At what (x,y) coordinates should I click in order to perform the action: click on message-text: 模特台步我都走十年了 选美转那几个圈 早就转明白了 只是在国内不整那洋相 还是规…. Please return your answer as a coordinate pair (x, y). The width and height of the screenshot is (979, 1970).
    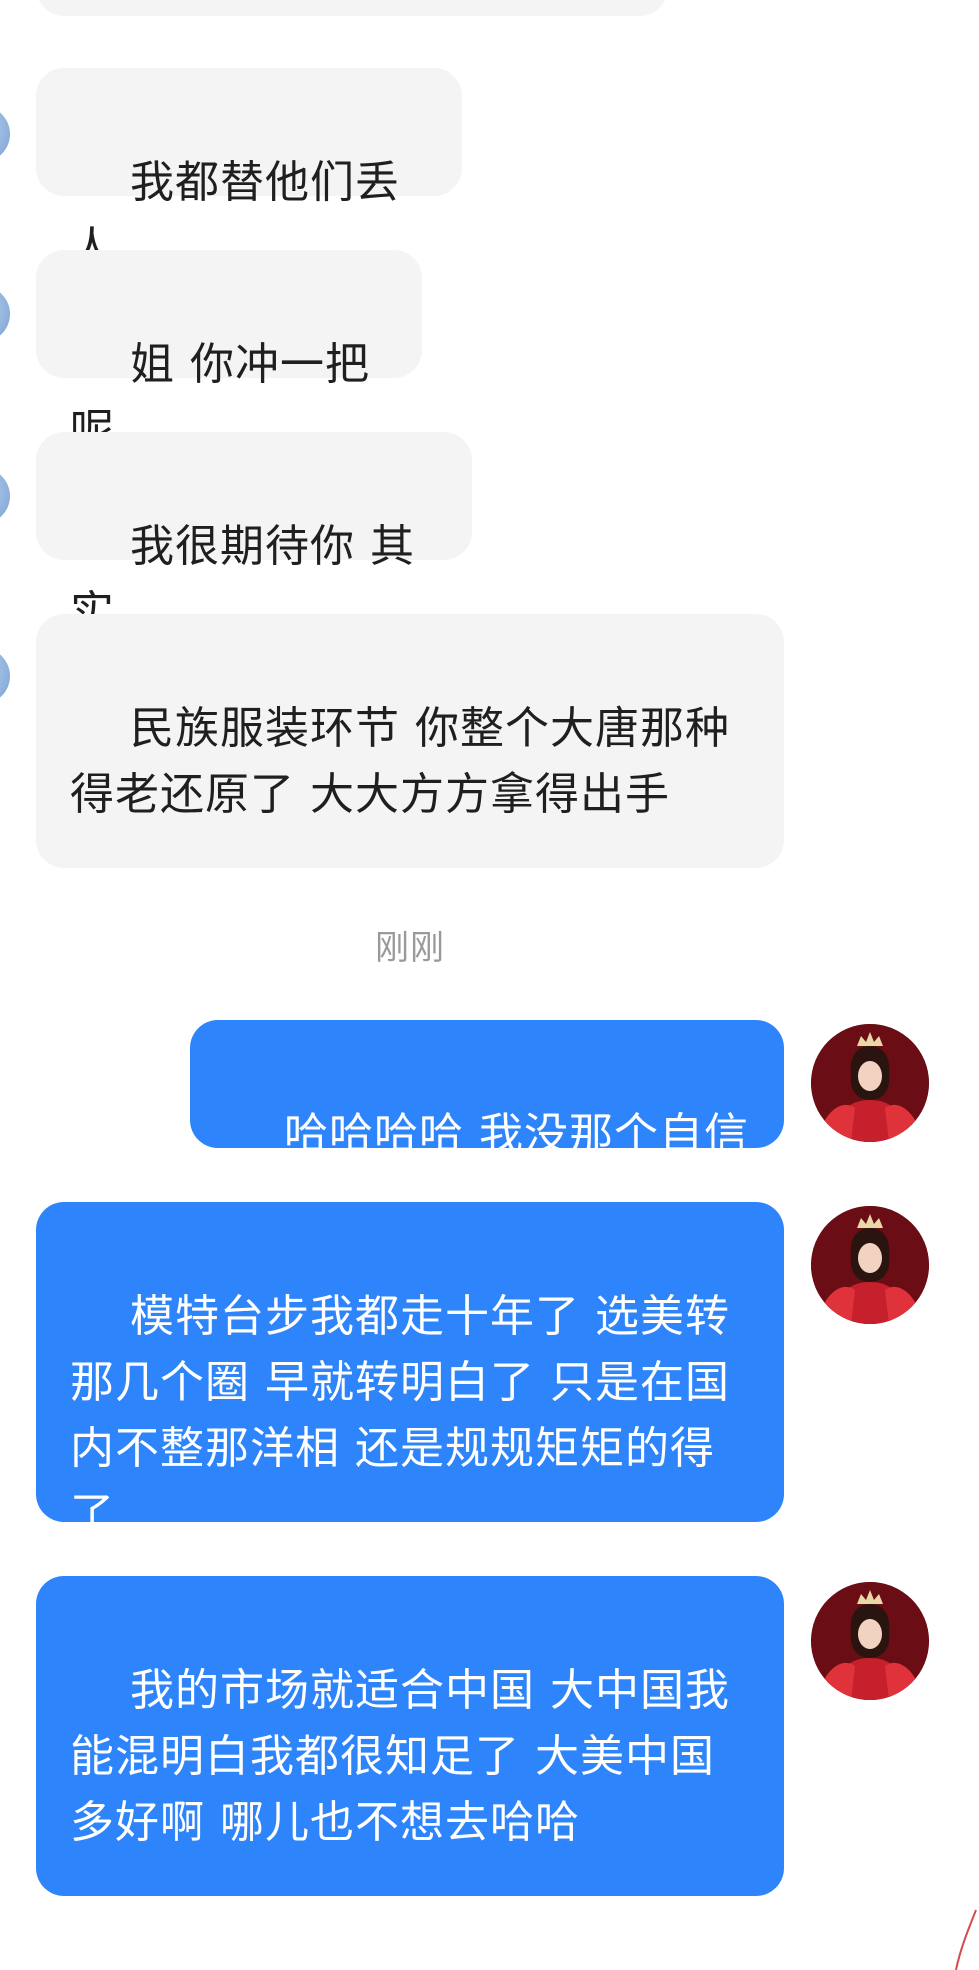
    Looking at the image, I should click on (400, 1415).